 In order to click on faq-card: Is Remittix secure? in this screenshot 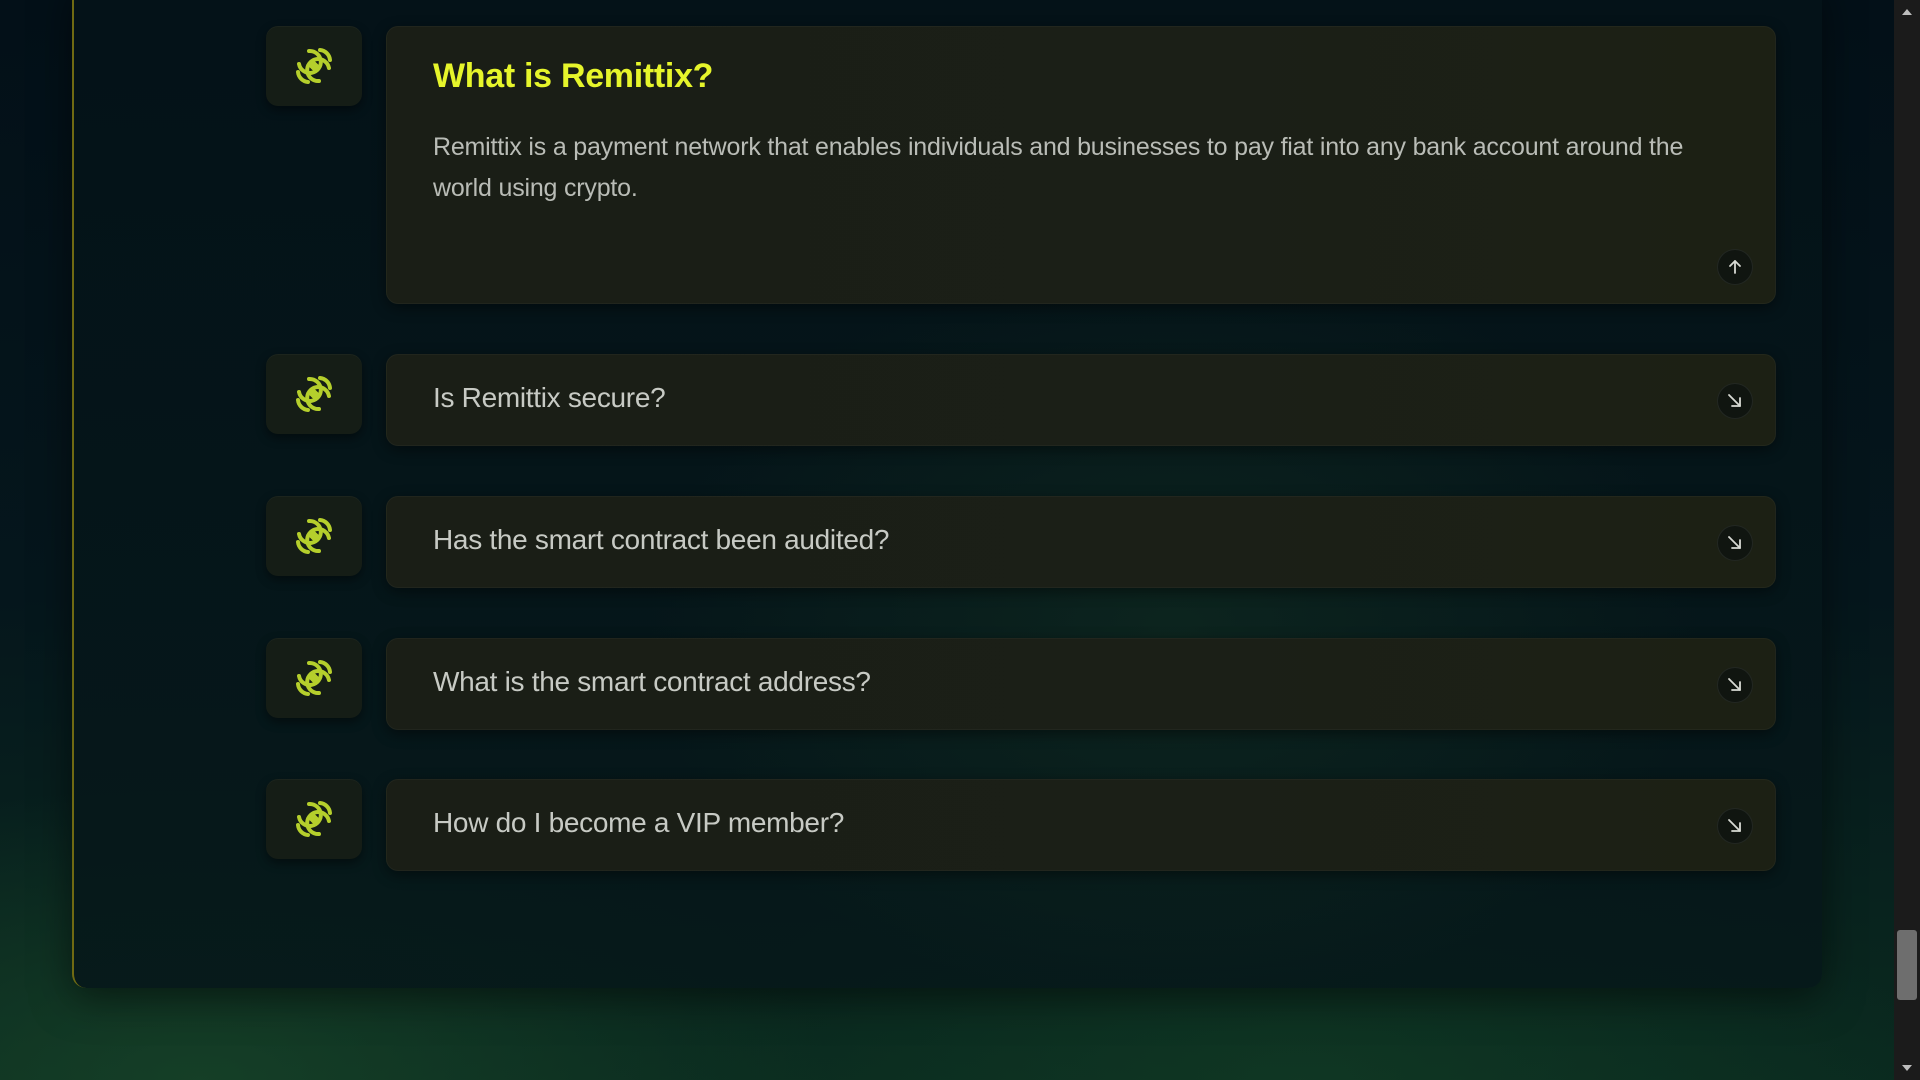, I will do `click(1081, 400)`.